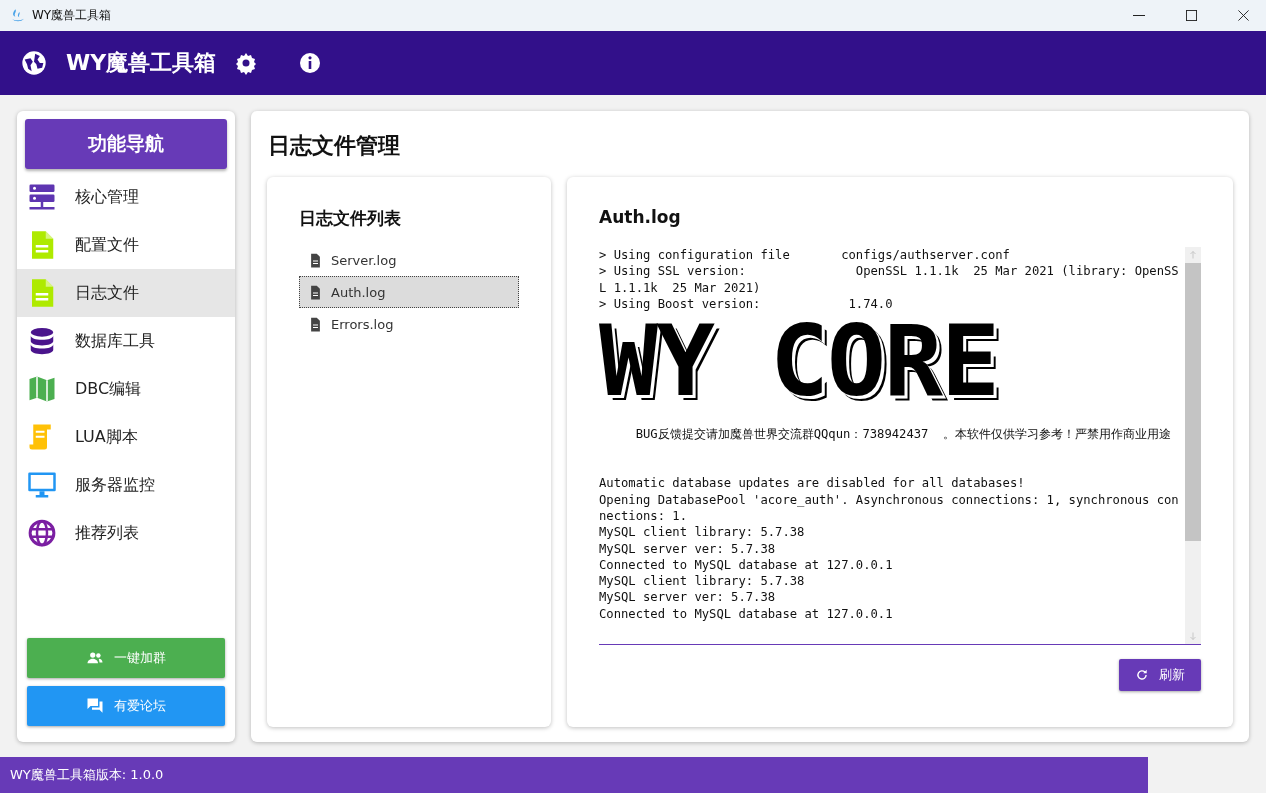 This screenshot has width=1266, height=793. I want to click on file-item: Errors.log, so click(409, 324).